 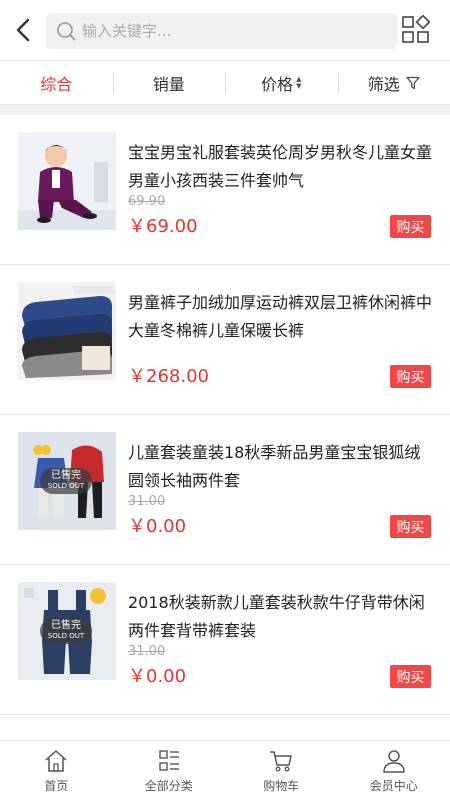 What do you see at coordinates (383, 84) in the screenshot?
I see `sort-label: 筛选` at bounding box center [383, 84].